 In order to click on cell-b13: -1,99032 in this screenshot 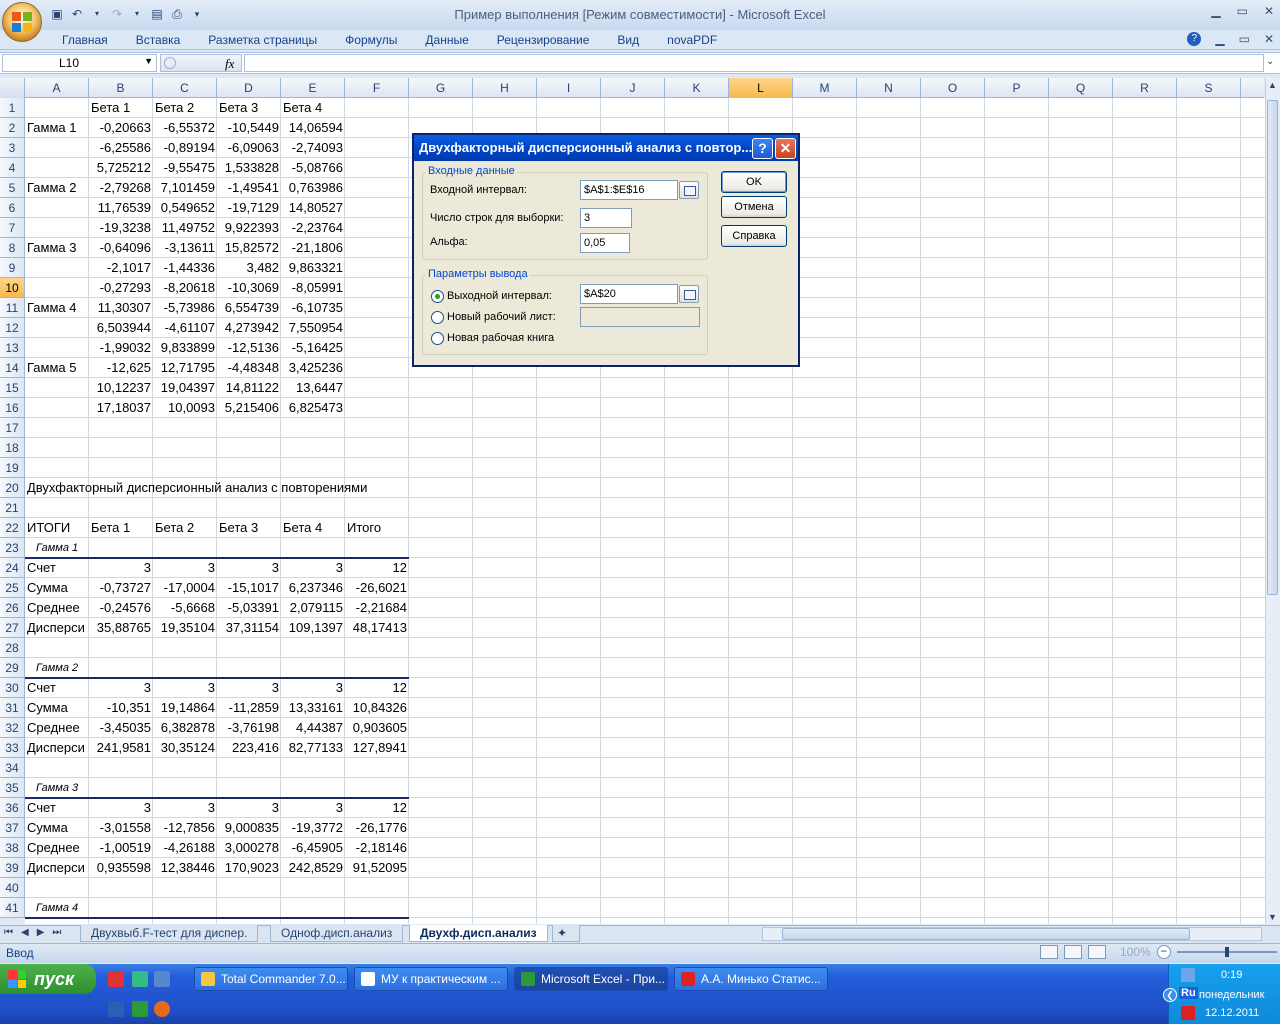, I will do `click(121, 348)`.